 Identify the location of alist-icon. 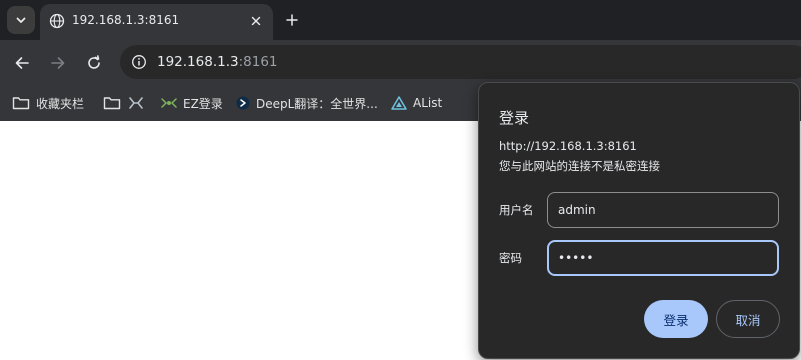
(399, 103).